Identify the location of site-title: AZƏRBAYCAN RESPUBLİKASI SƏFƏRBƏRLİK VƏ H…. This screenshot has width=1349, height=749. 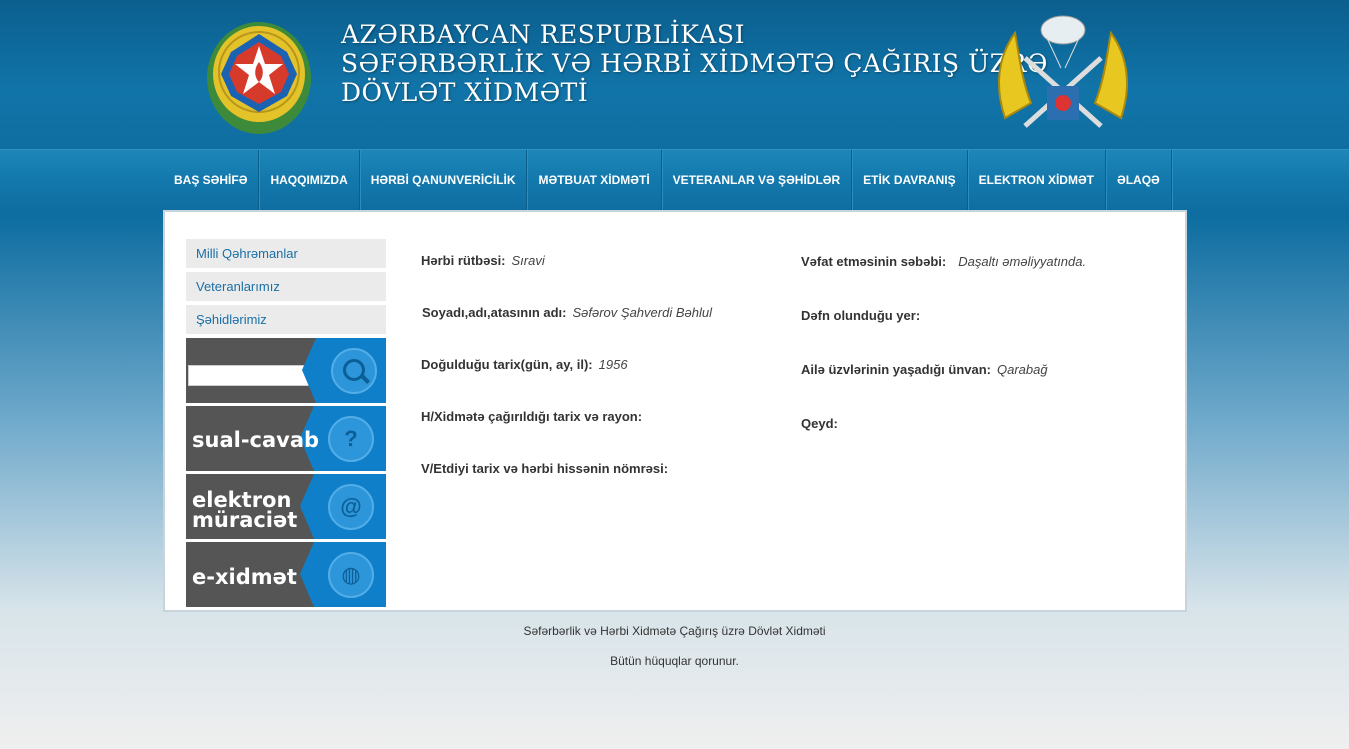
(694, 63).